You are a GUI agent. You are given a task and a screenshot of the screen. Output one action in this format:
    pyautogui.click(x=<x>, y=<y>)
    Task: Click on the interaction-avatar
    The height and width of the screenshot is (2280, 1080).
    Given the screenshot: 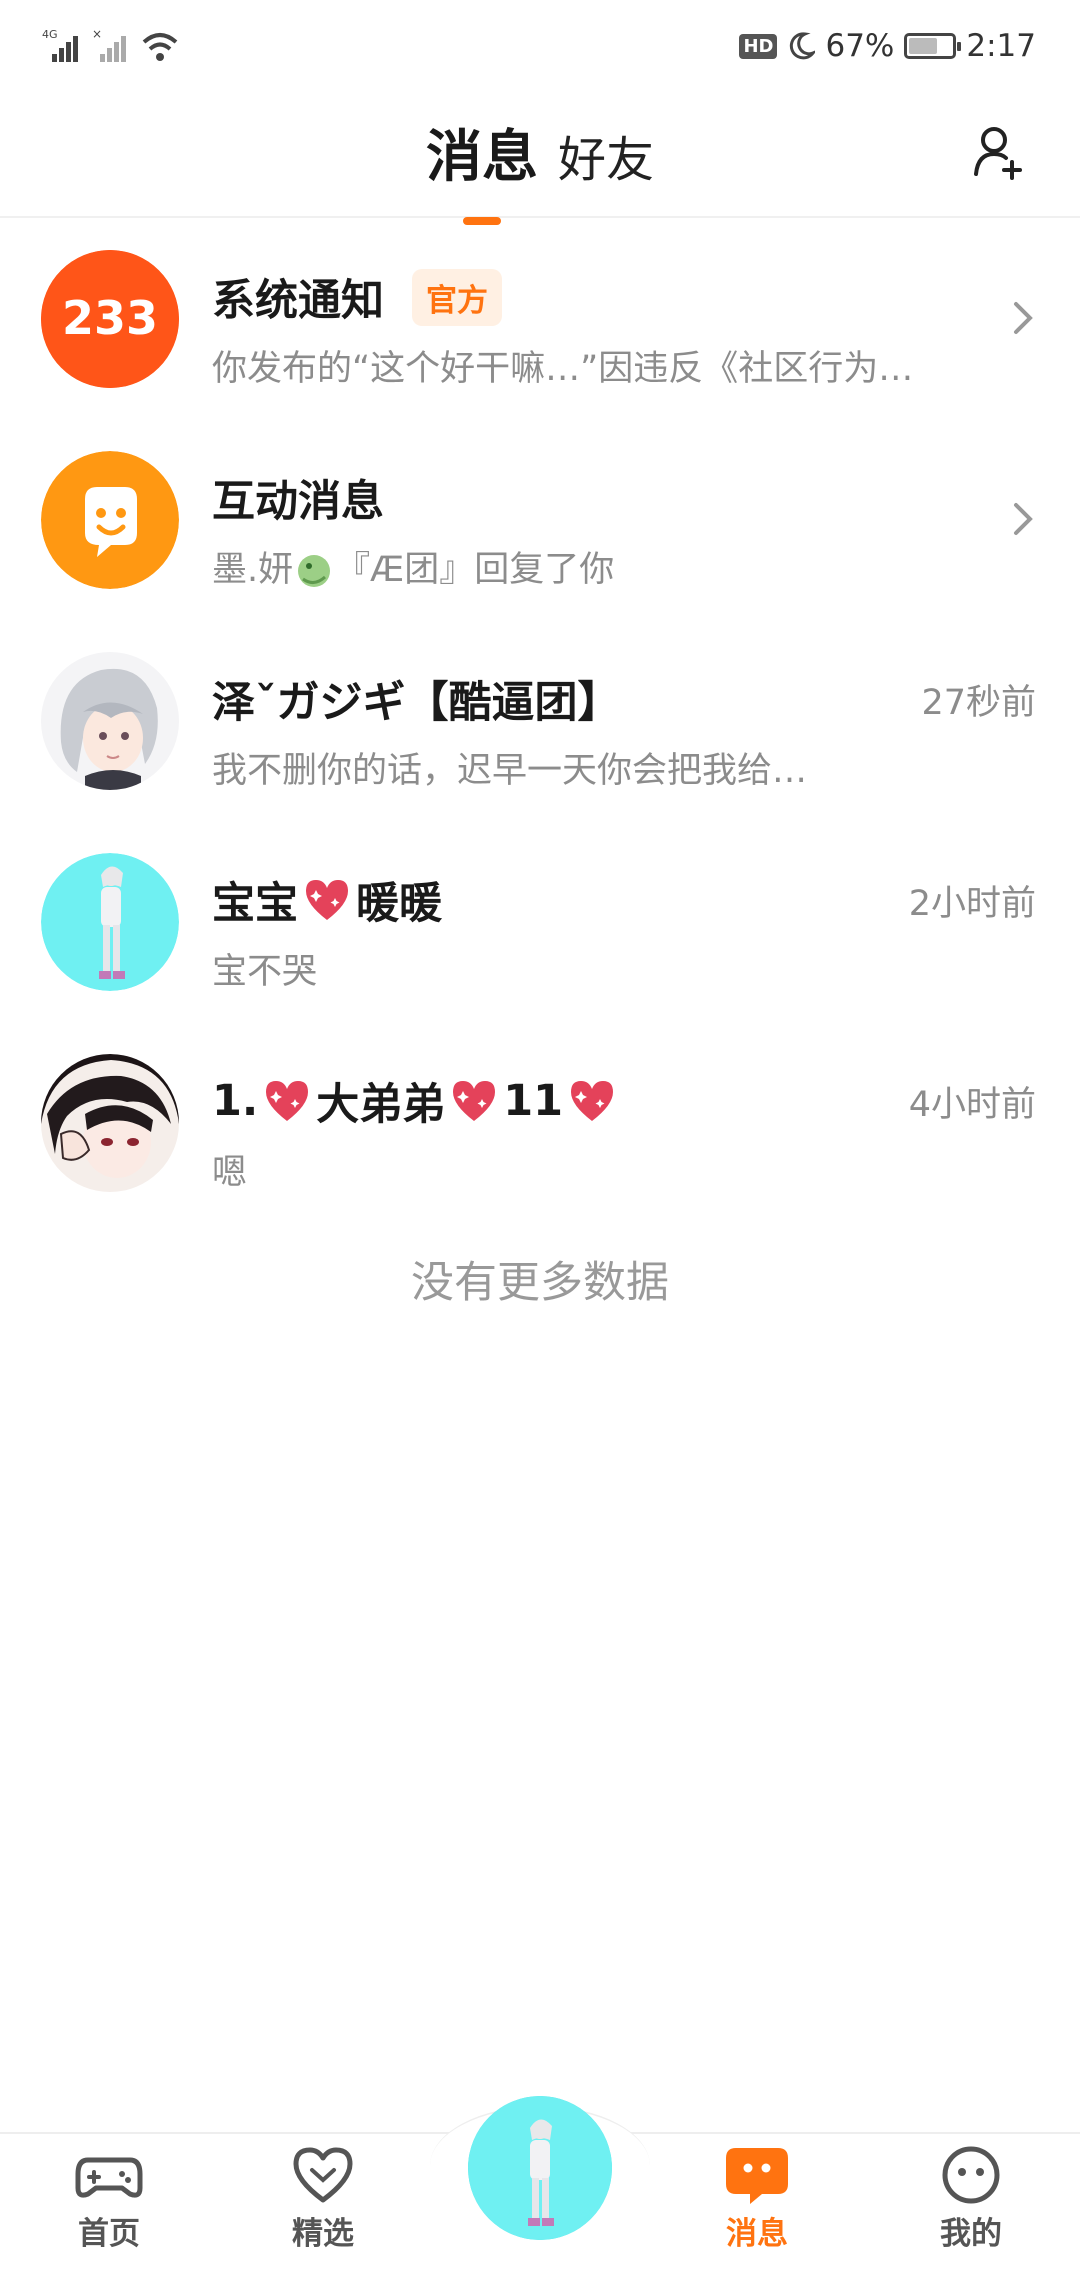 What is the action you would take?
    pyautogui.click(x=110, y=520)
    